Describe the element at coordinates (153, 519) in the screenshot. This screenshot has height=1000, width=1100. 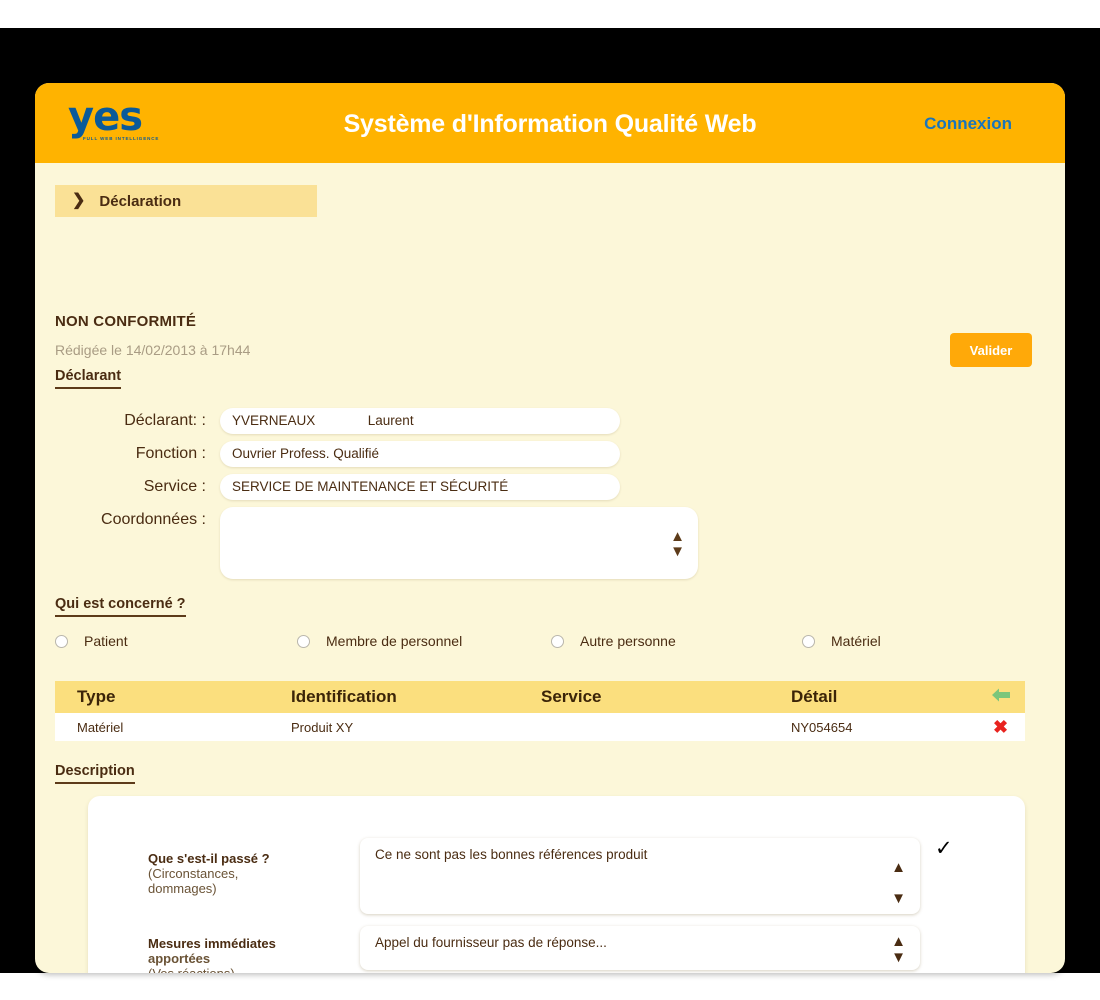
I see `label-coordonnees: Coordonnées :` at that location.